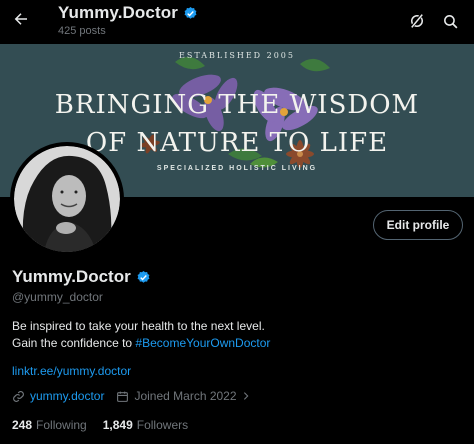 This screenshot has height=444, width=474. What do you see at coordinates (117, 425) in the screenshot?
I see `followers-count: 1,849` at bounding box center [117, 425].